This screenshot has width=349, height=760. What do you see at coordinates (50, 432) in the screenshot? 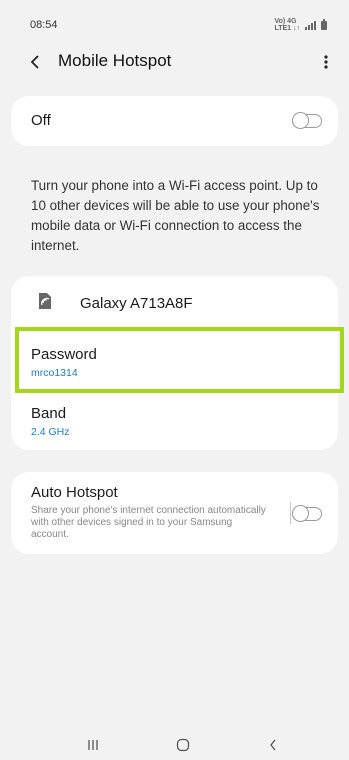
I see `band-value: 2.4 GHz` at bounding box center [50, 432].